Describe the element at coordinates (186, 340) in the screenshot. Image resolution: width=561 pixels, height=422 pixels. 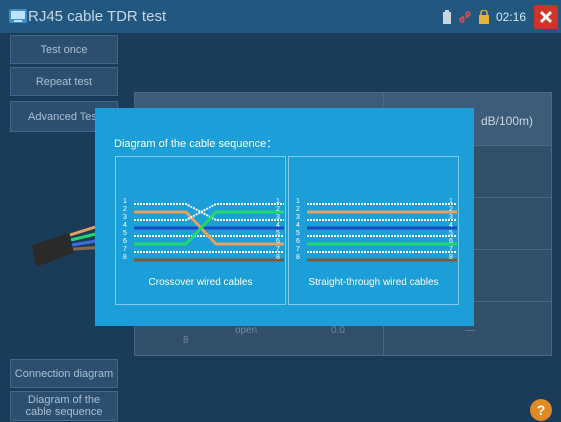
I see `row-pair: 8` at that location.